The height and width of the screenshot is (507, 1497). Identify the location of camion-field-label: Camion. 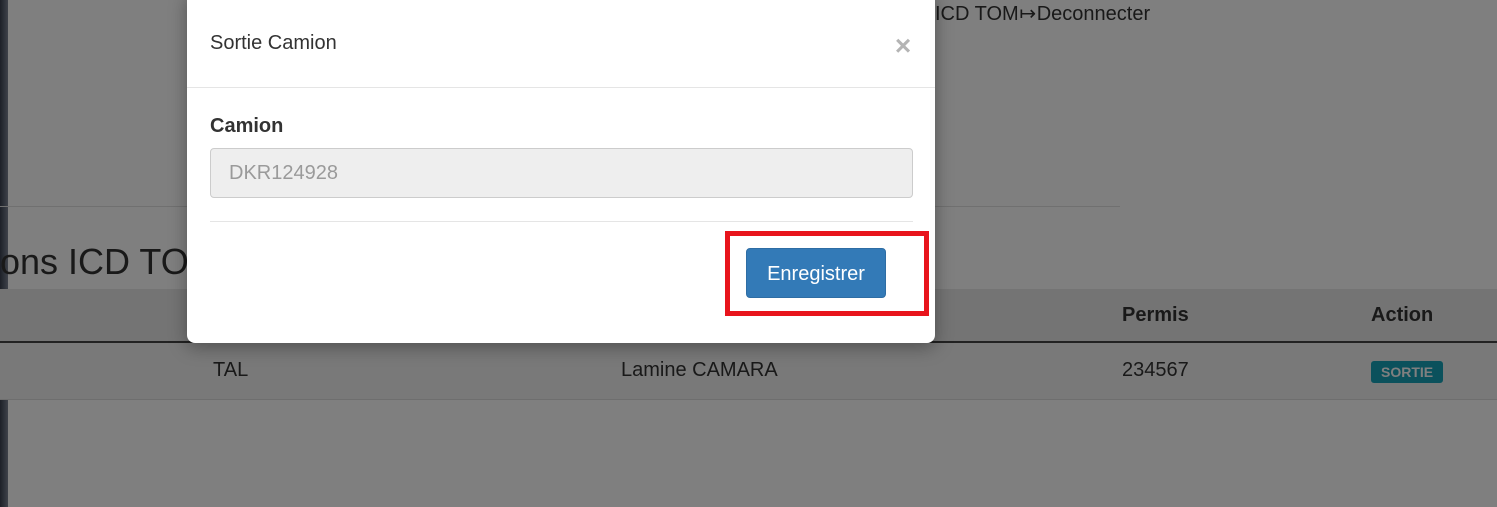
(247, 126).